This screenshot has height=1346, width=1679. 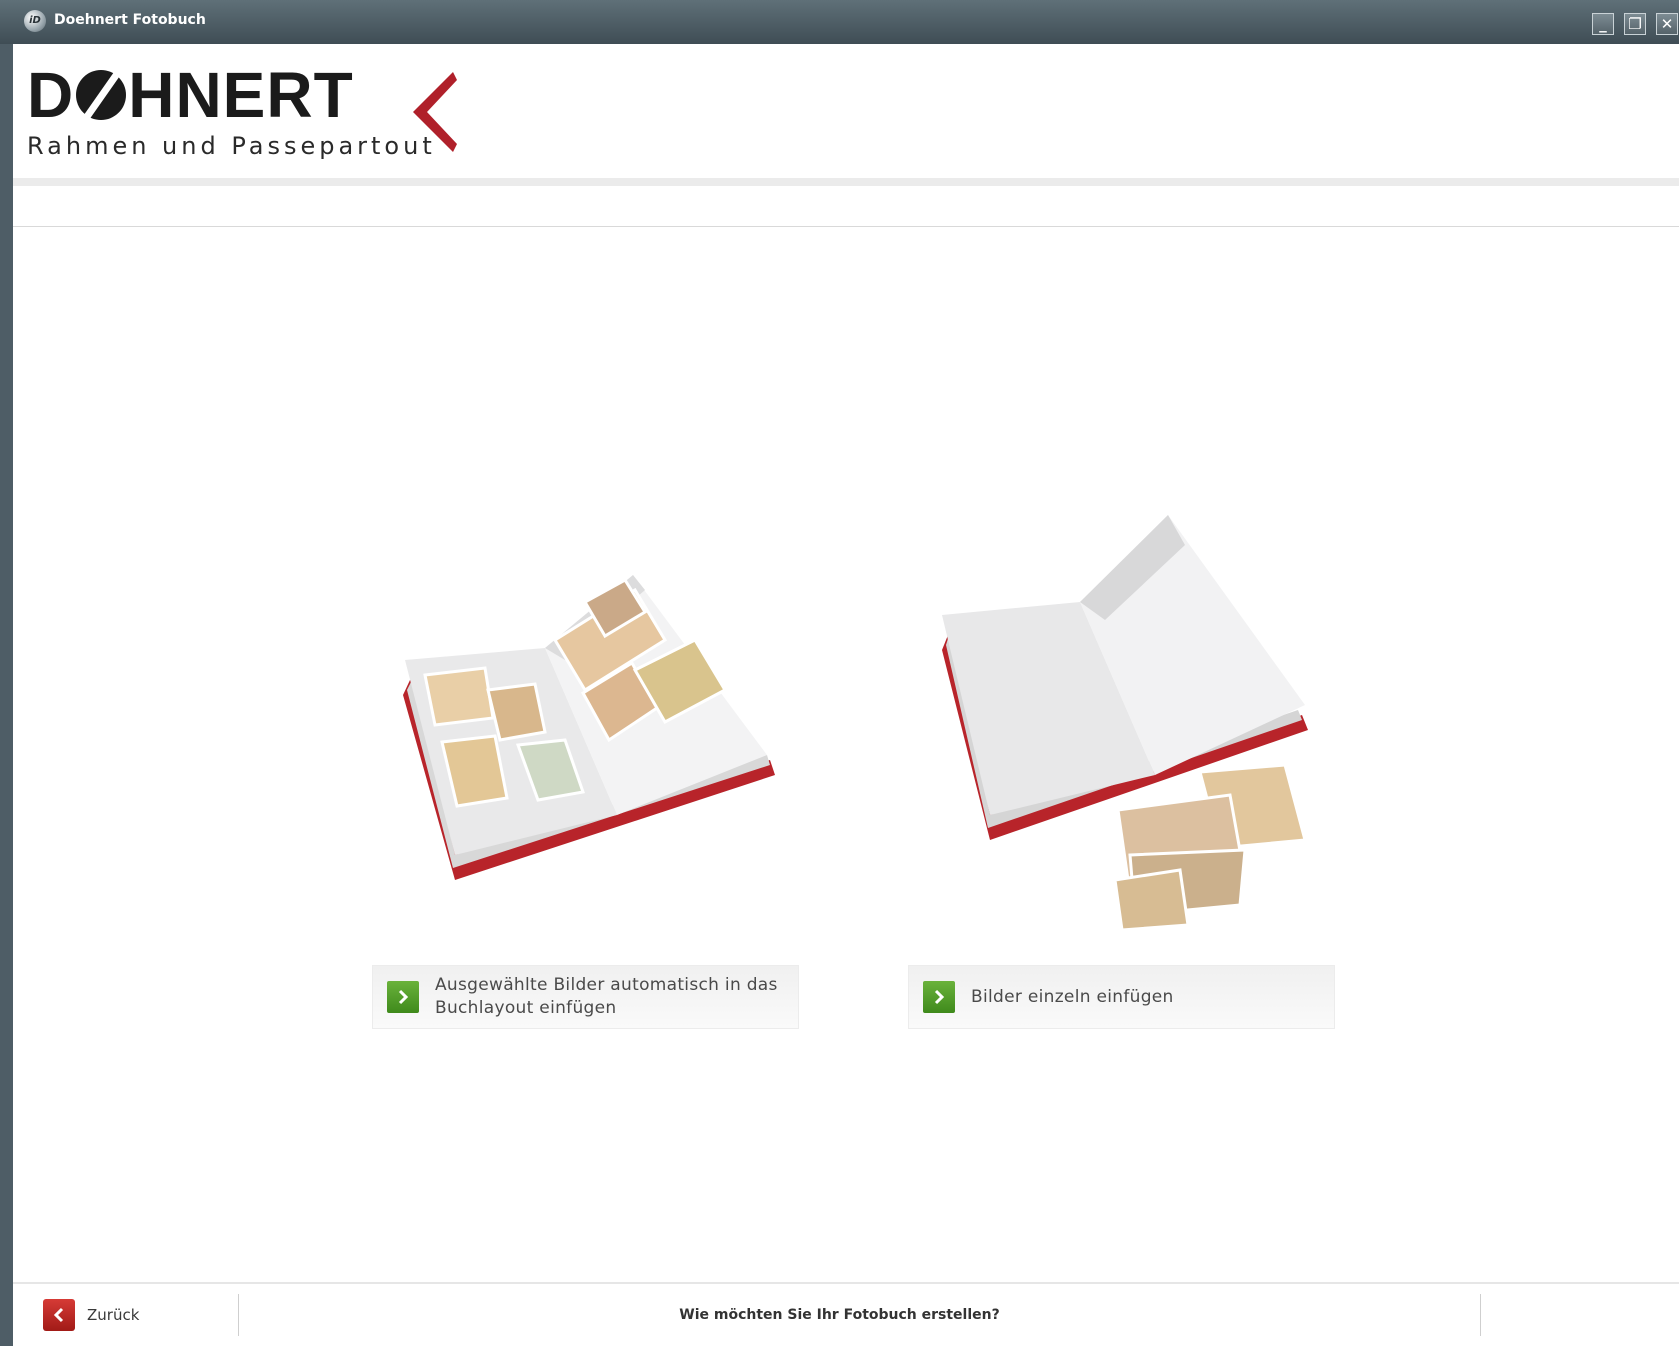 What do you see at coordinates (526, 1008) in the screenshot?
I see `option-label-line2: Buchlayout einfügen` at bounding box center [526, 1008].